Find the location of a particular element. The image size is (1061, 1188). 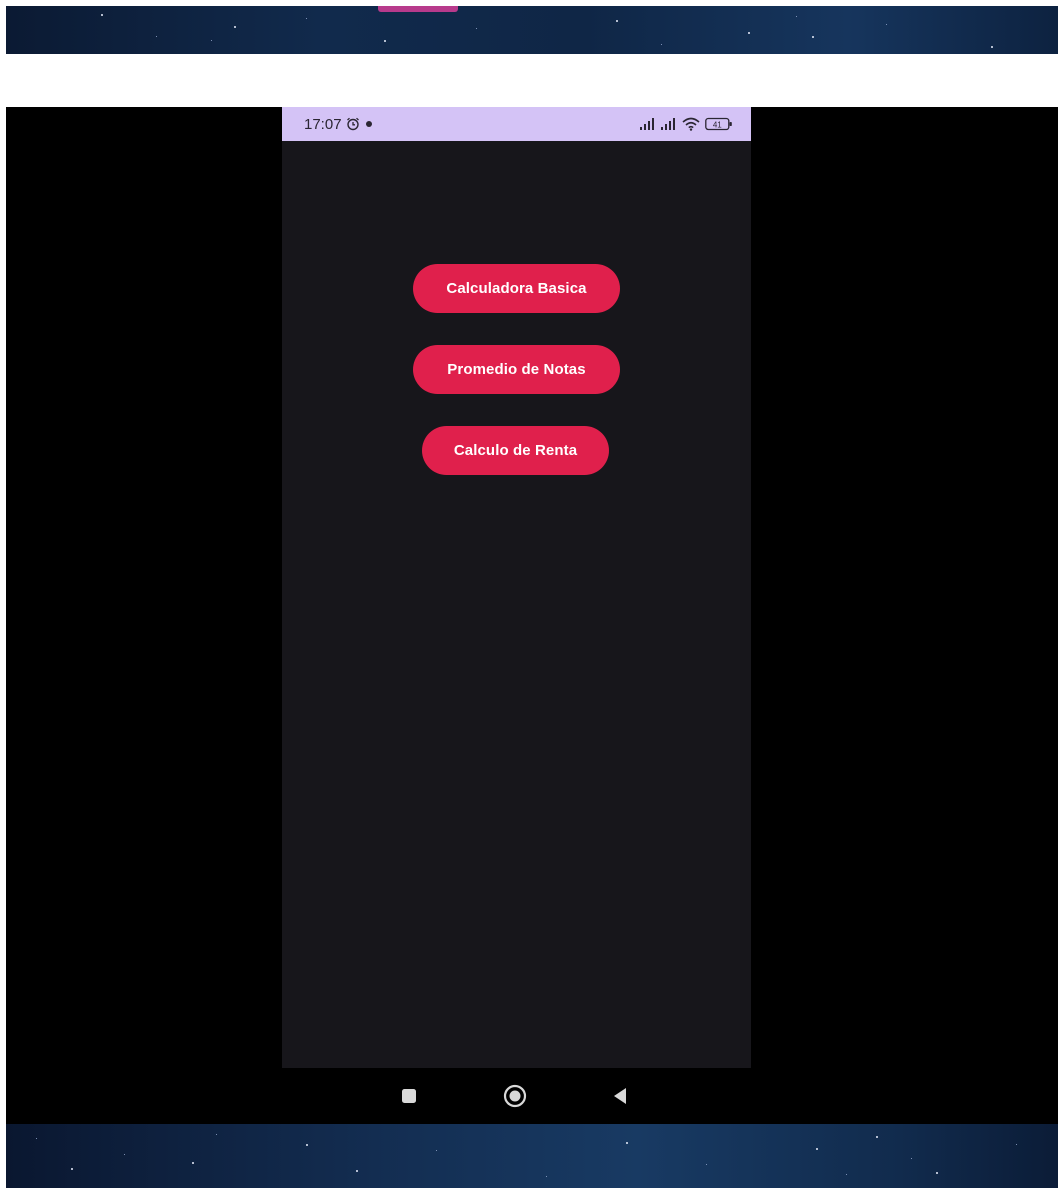

decorative-tab is located at coordinates (418, 9).